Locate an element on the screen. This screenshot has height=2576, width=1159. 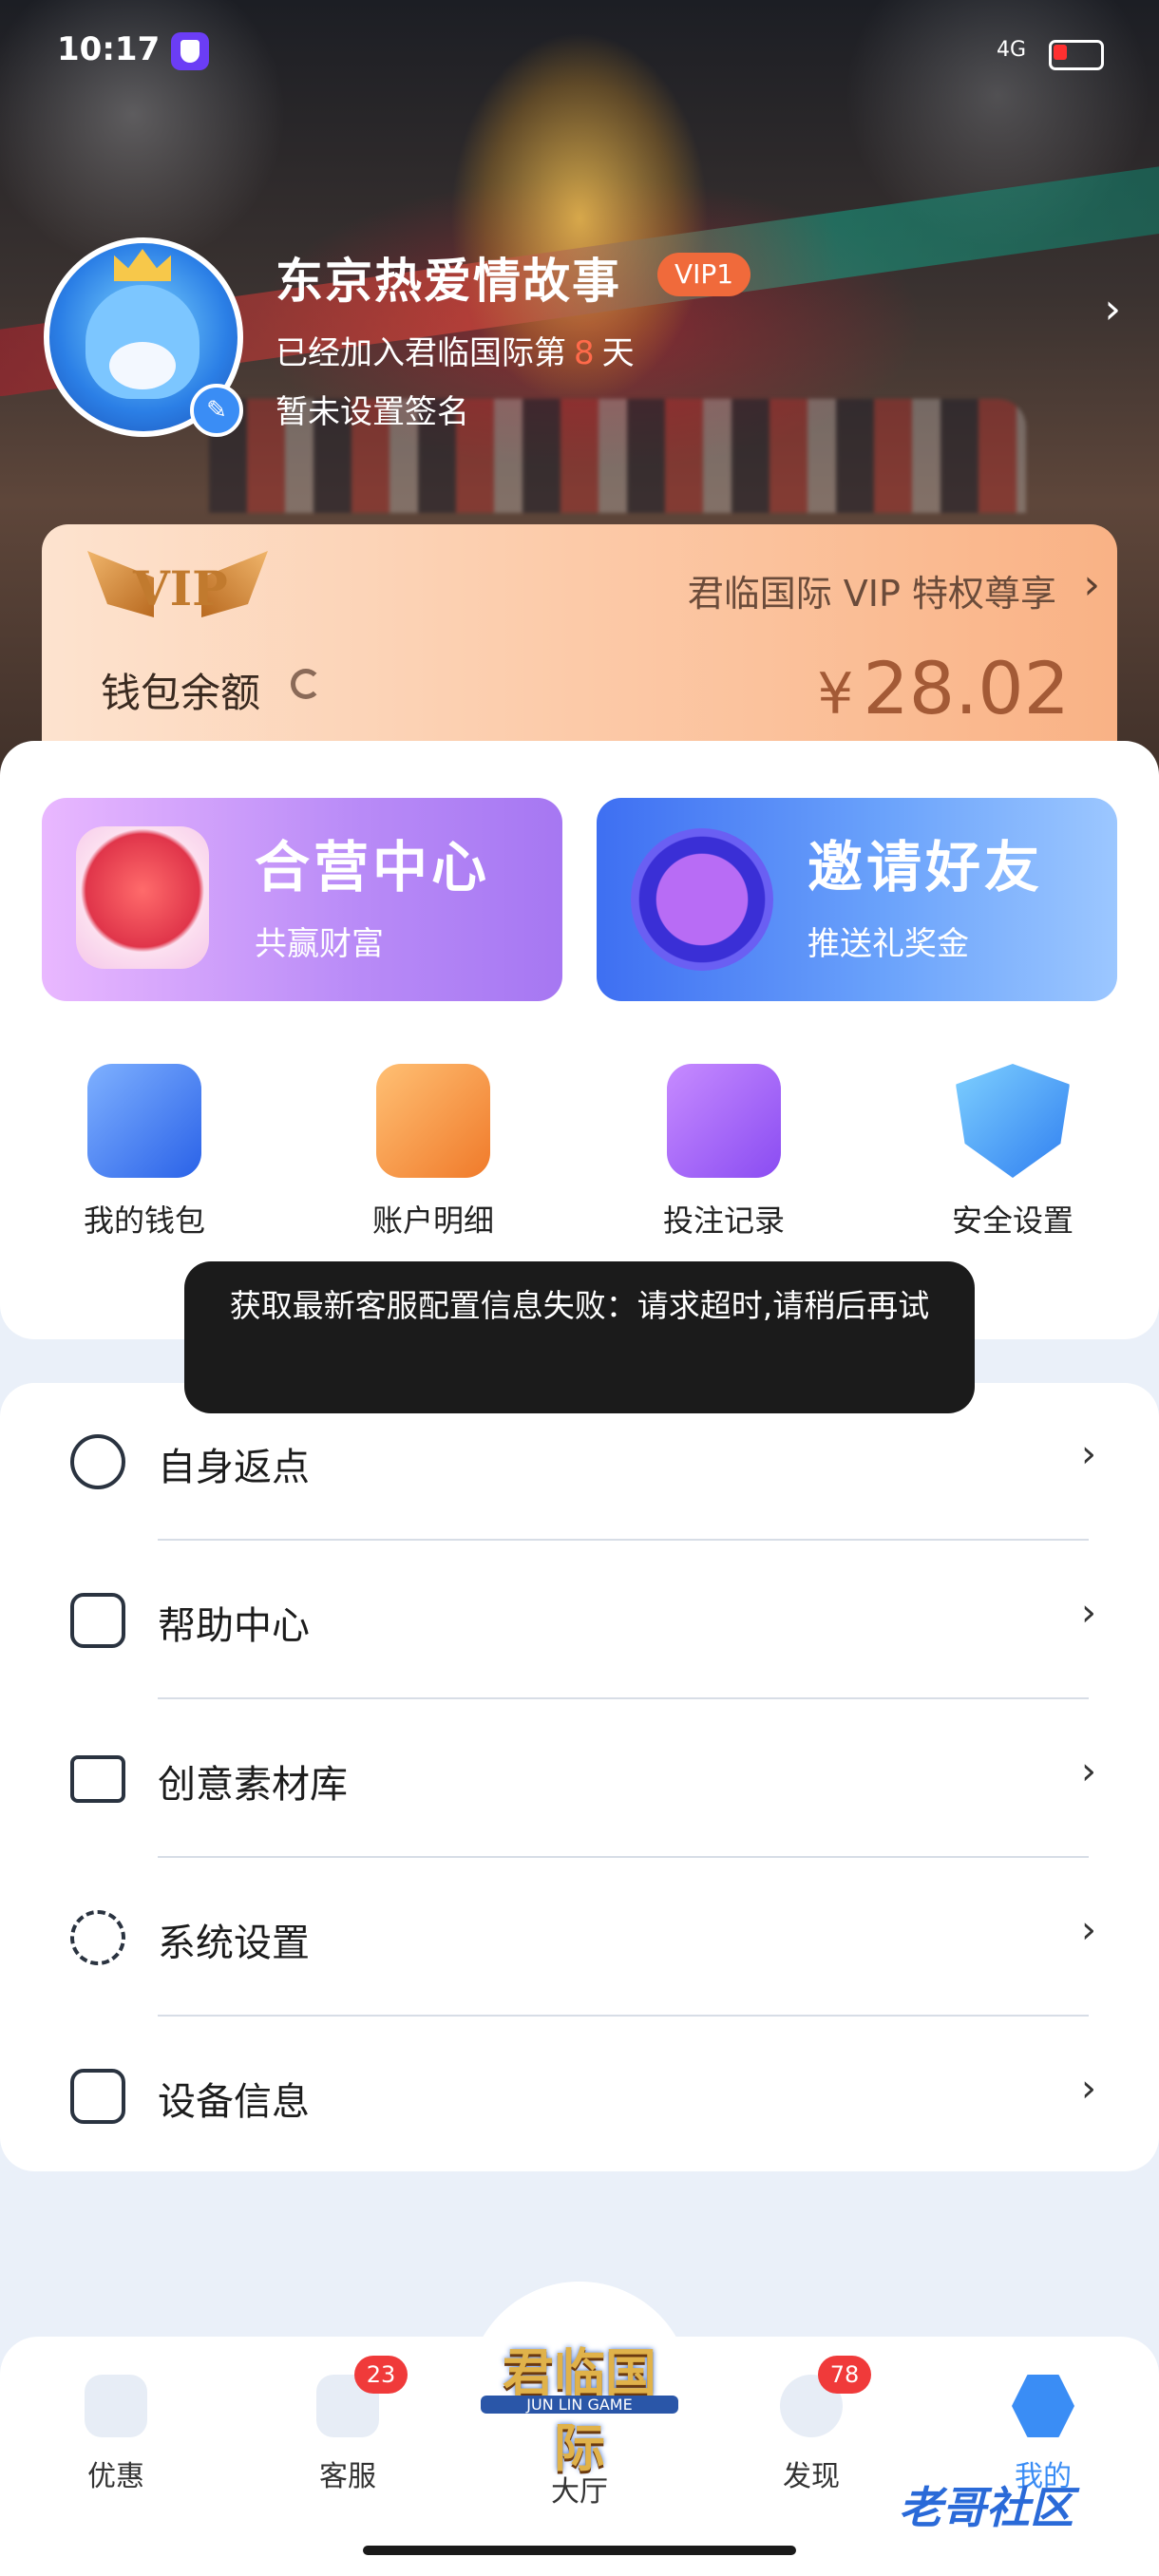
refresh-icon is located at coordinates (306, 684).